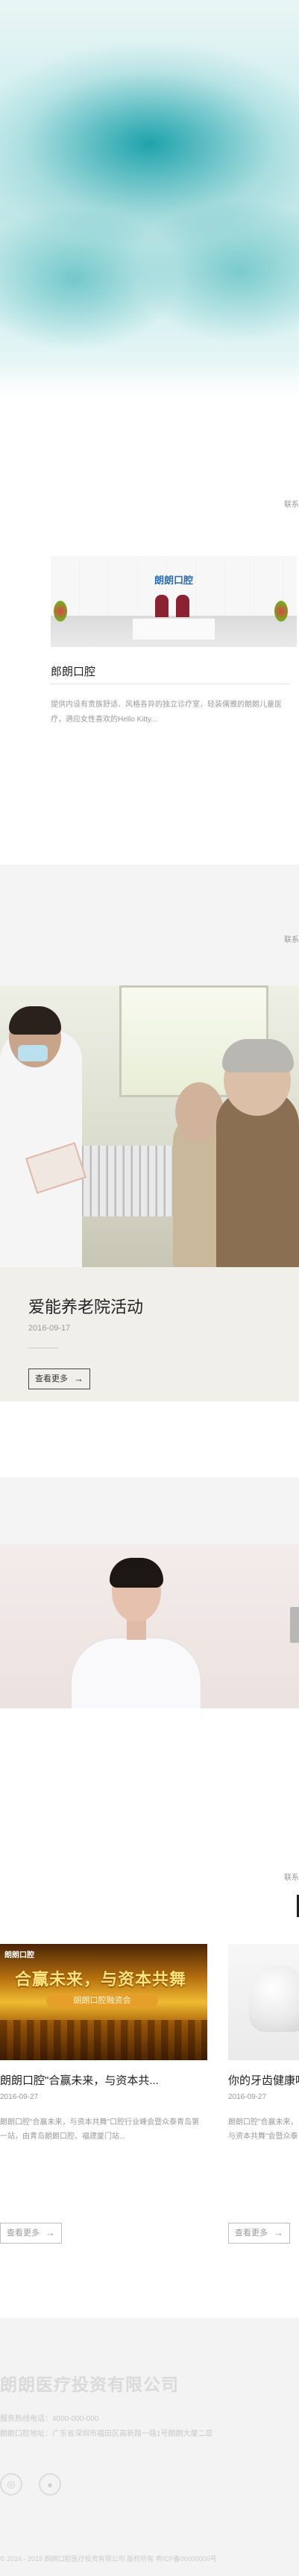  What do you see at coordinates (173, 580) in the screenshot?
I see `clinic-logo: 朗朗口腔` at bounding box center [173, 580].